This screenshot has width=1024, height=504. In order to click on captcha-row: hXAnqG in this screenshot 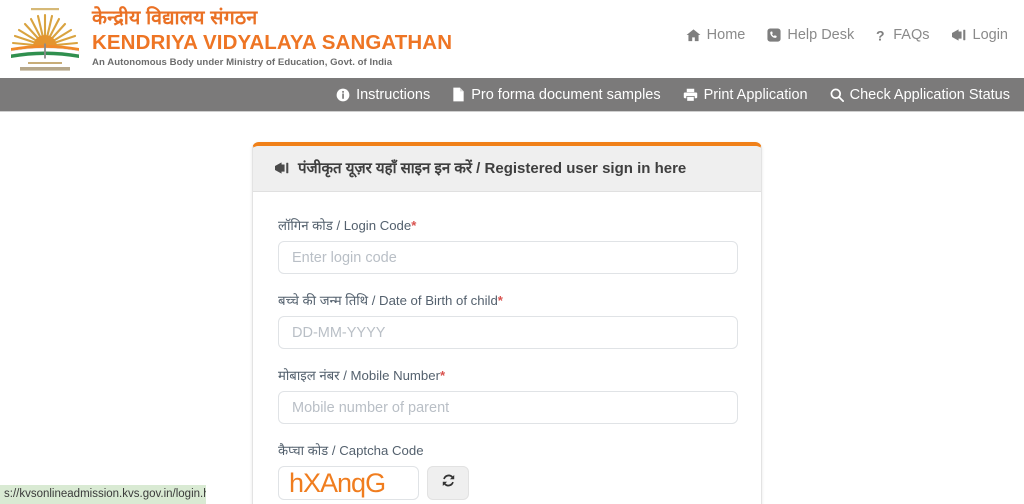, I will do `click(507, 483)`.